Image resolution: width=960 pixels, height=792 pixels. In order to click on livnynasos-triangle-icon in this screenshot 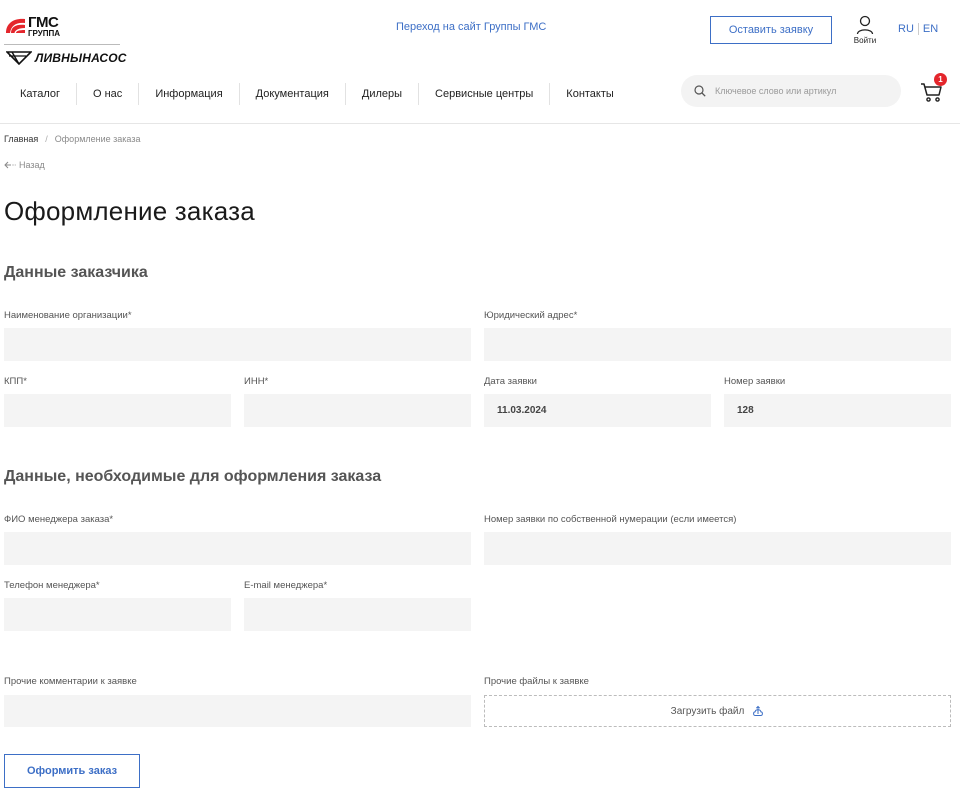, I will do `click(19, 58)`.